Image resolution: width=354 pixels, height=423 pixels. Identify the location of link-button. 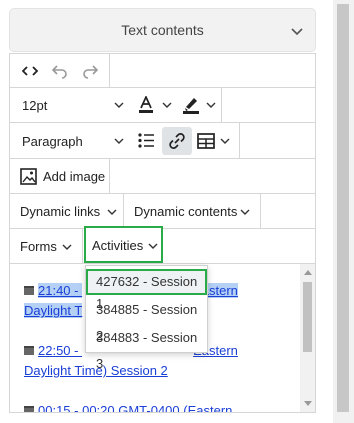
(177, 141).